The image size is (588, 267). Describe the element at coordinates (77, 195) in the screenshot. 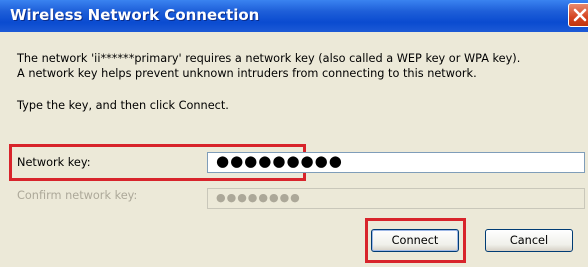

I see `confirm-key-label: Confirm network key:` at that location.